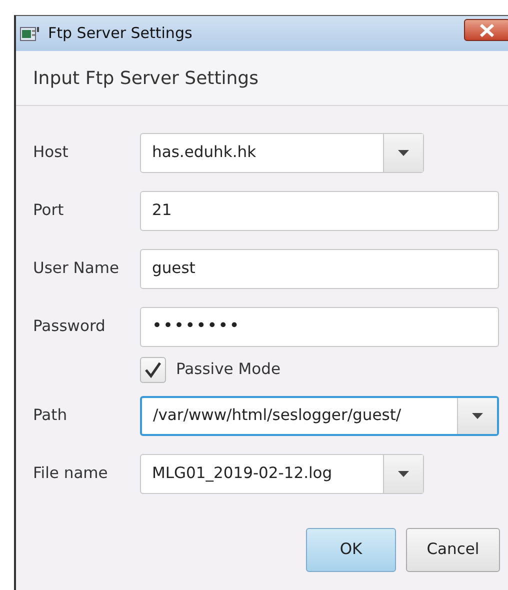 This screenshot has height=590, width=508. What do you see at coordinates (319, 327) in the screenshot?
I see `password-field: ••••••••` at bounding box center [319, 327].